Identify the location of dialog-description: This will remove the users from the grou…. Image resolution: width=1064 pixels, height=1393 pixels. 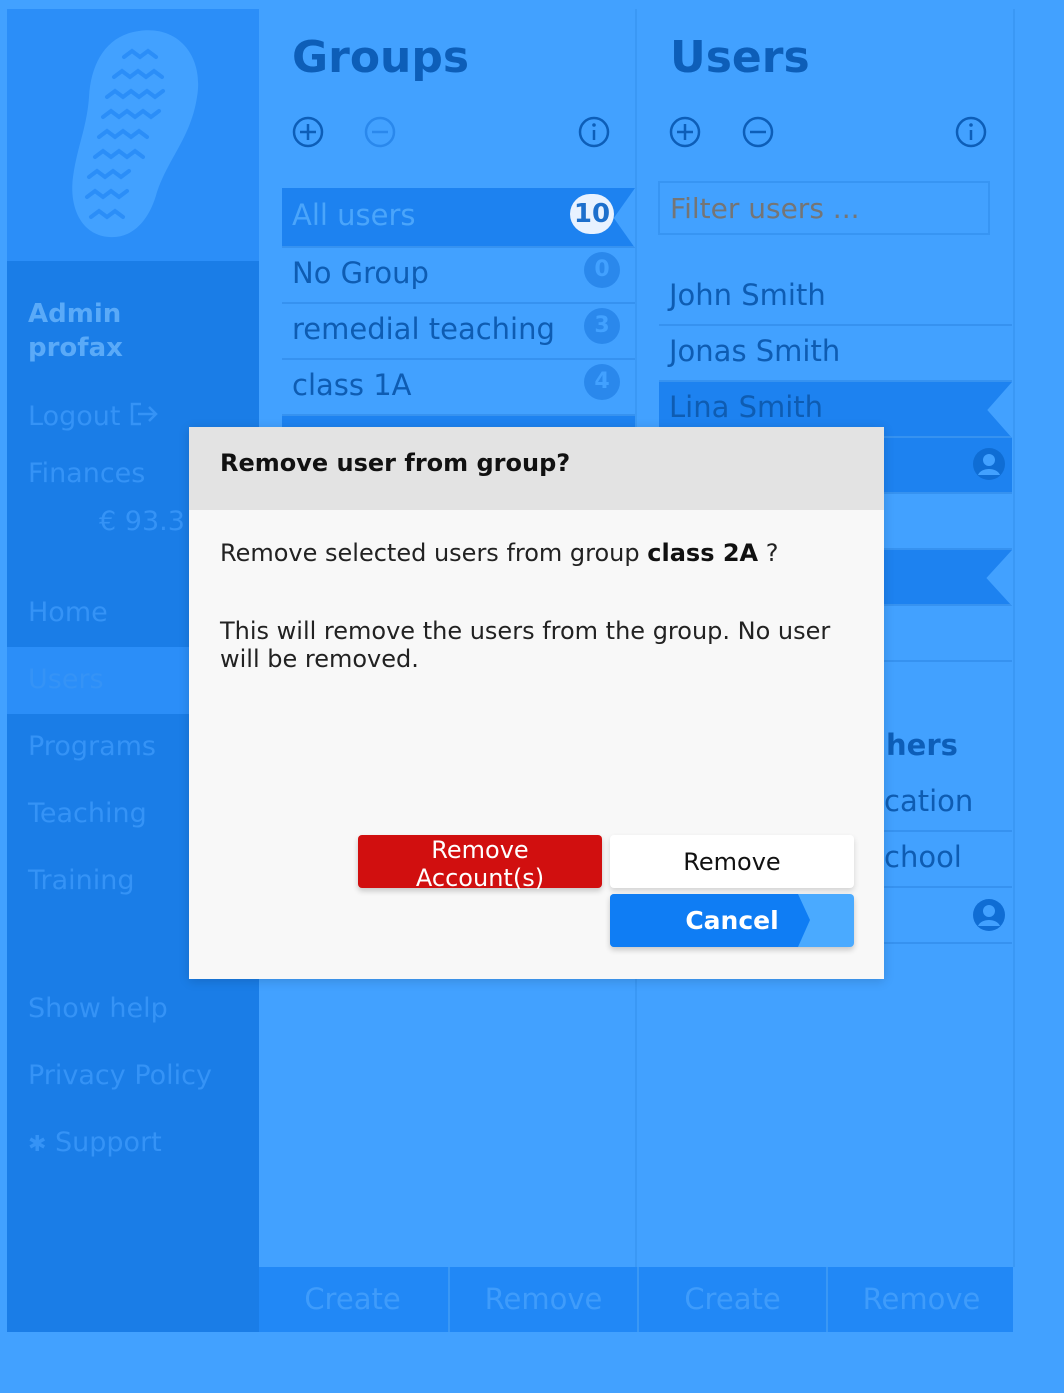
(525, 645).